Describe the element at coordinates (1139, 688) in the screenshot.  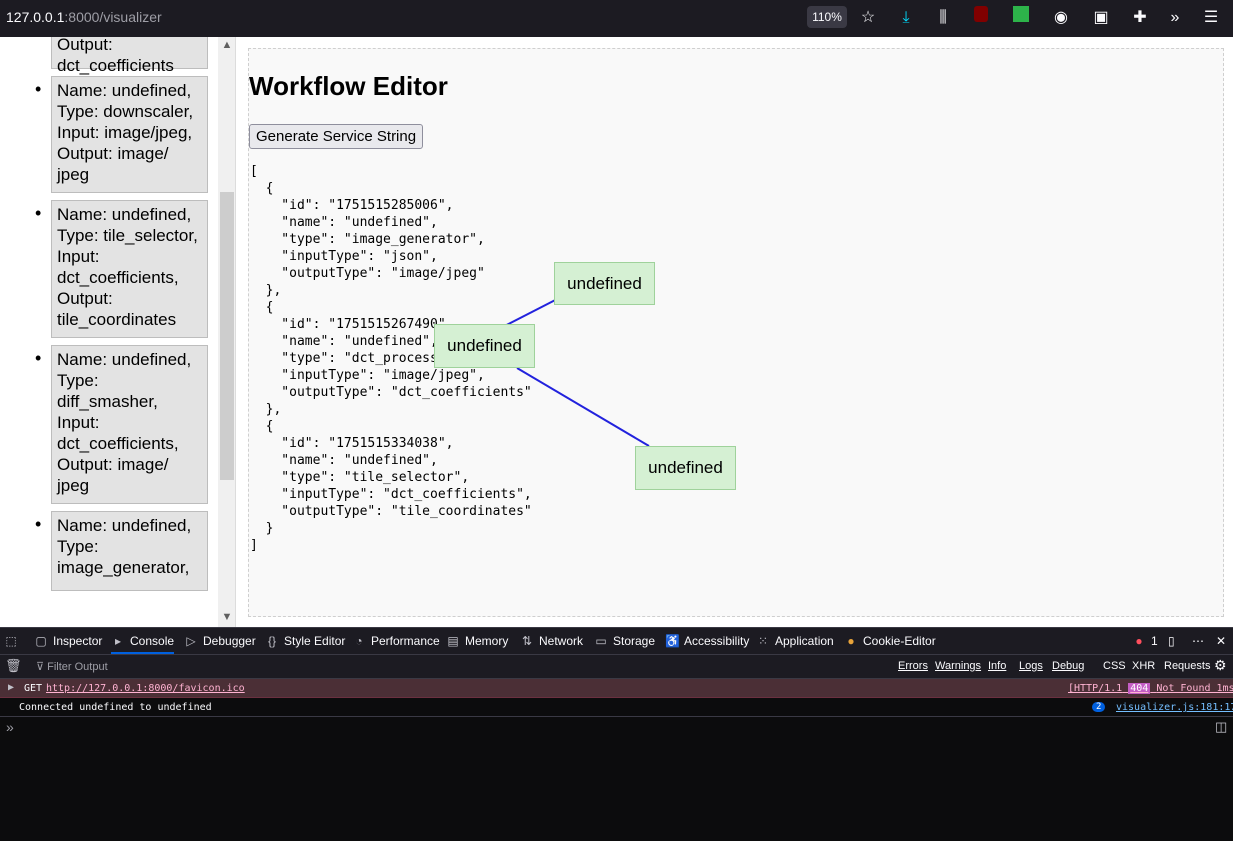
I see `status-code-badge: 404` at that location.